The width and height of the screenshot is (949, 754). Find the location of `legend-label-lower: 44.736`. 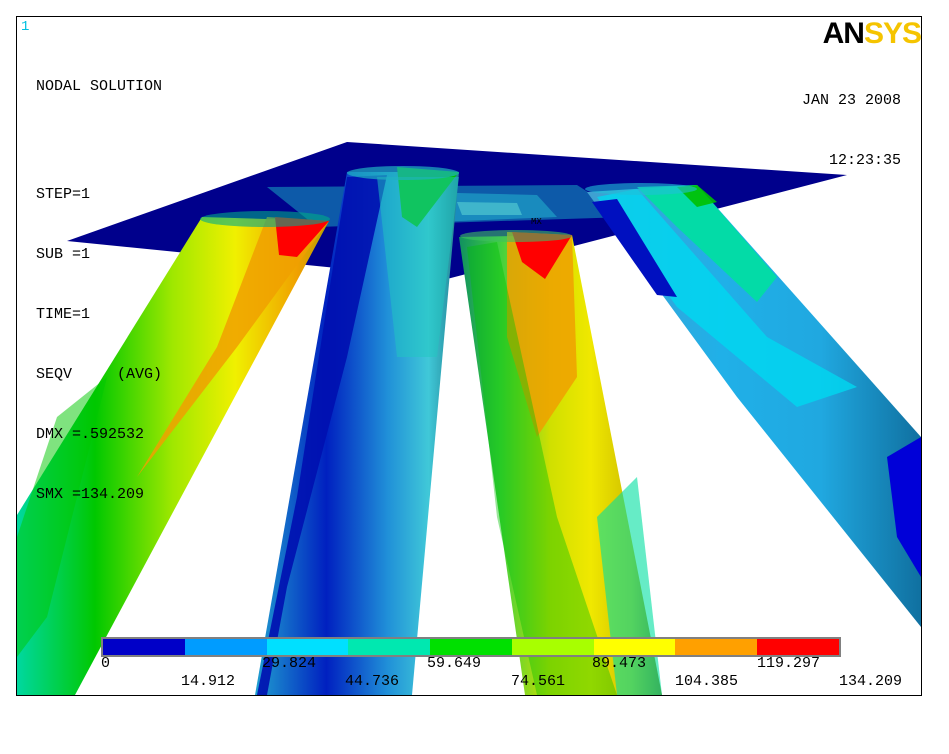

legend-label-lower: 44.736 is located at coordinates (372, 681).